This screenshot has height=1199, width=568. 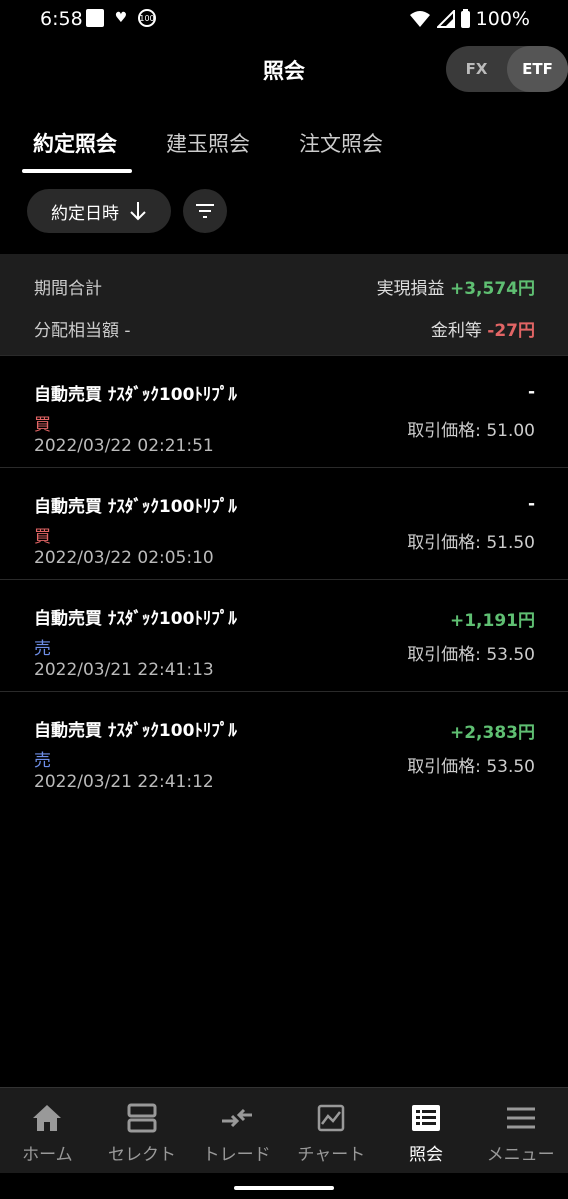 What do you see at coordinates (85, 213) in the screenshot?
I see `sort-label: 約定日時` at bounding box center [85, 213].